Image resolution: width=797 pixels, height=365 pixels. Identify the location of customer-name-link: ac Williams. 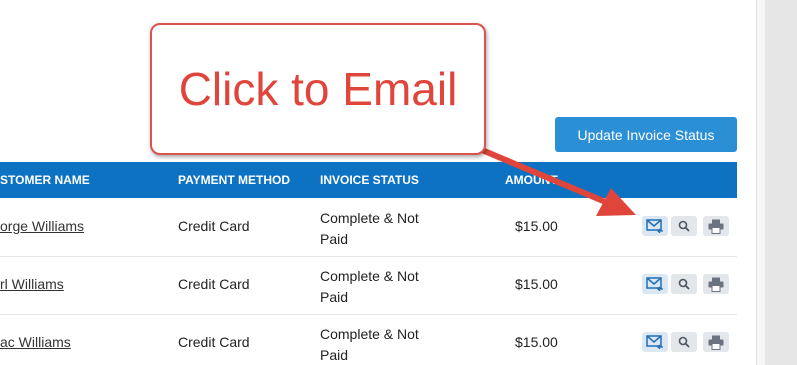
(35, 342).